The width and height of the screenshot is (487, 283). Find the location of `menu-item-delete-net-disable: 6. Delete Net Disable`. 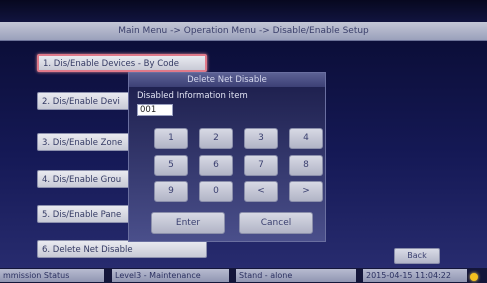

menu-item-delete-net-disable: 6. Delete Net Disable is located at coordinates (122, 249).